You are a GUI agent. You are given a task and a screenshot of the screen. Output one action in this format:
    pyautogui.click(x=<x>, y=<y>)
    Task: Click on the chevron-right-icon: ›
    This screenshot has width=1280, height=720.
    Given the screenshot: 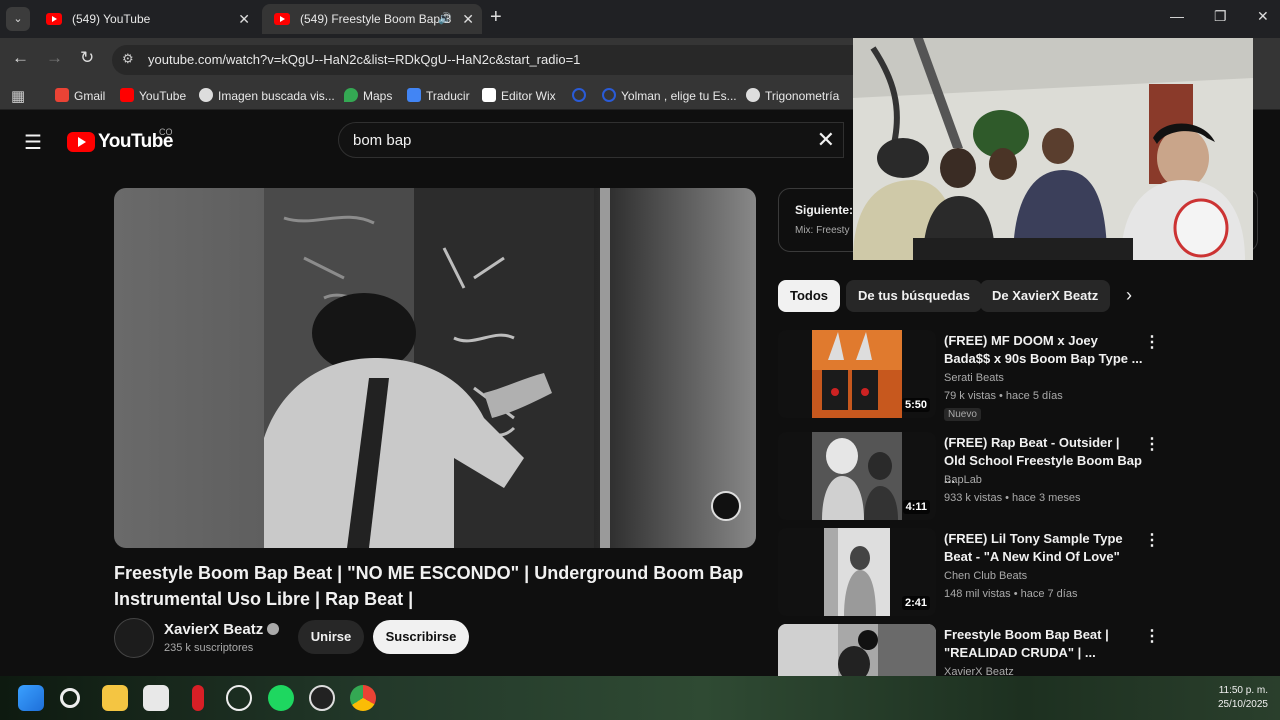 What is the action you would take?
    pyautogui.click(x=1129, y=295)
    